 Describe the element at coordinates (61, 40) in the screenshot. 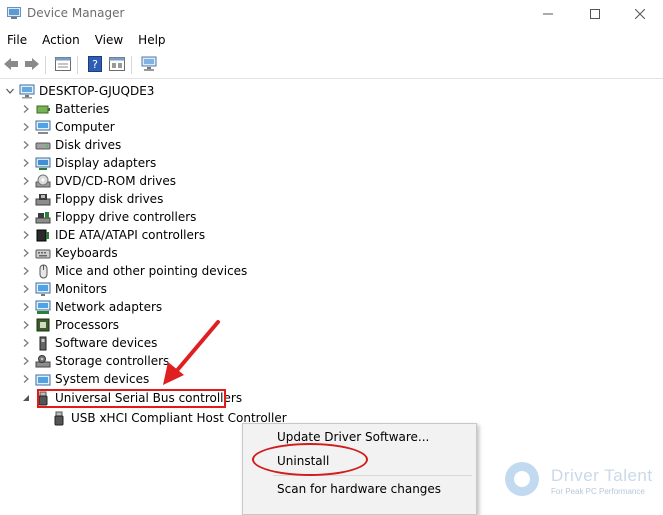

I see `menu-action: Action` at that location.